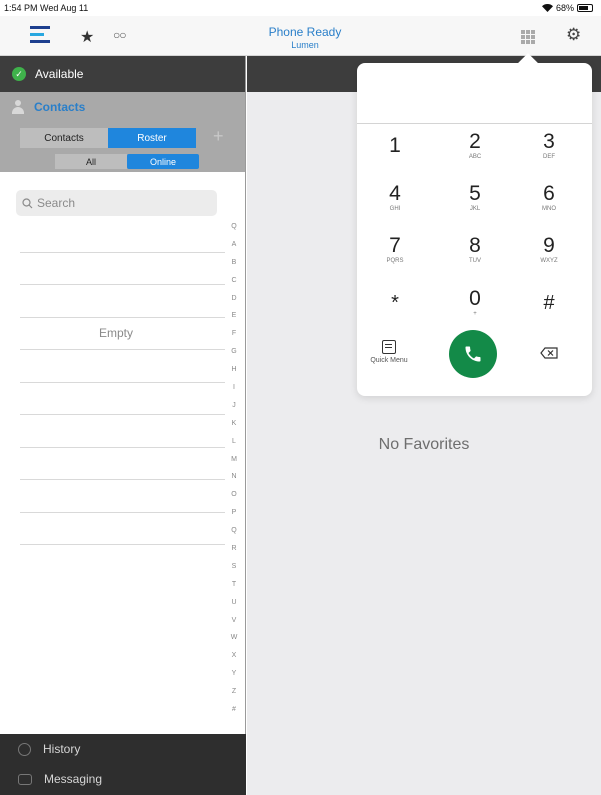  What do you see at coordinates (549, 303) in the screenshot?
I see `dial-key-hash: #` at bounding box center [549, 303].